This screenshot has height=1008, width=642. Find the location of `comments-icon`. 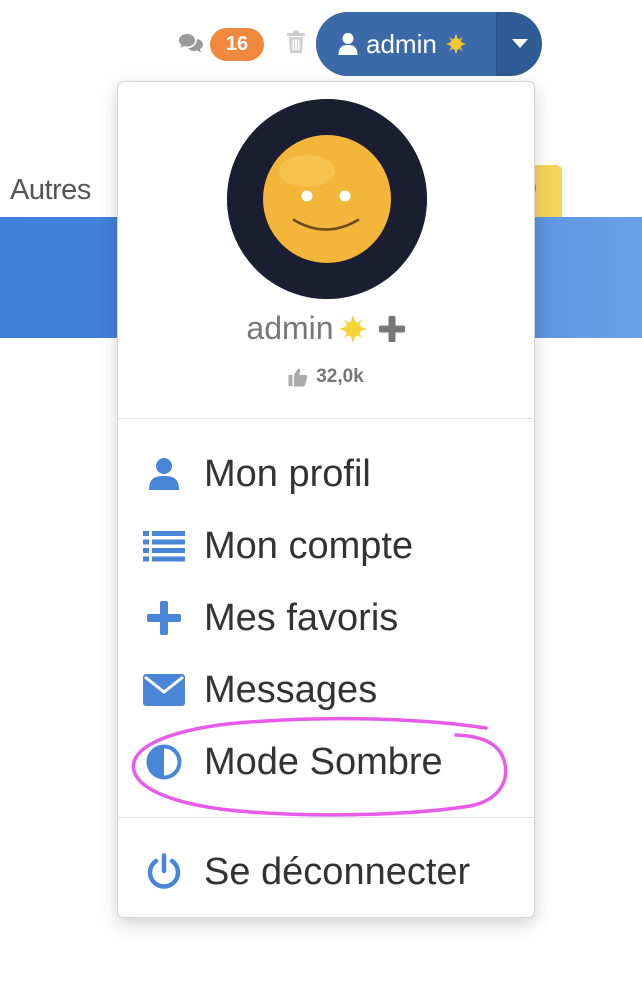

comments-icon is located at coordinates (191, 44).